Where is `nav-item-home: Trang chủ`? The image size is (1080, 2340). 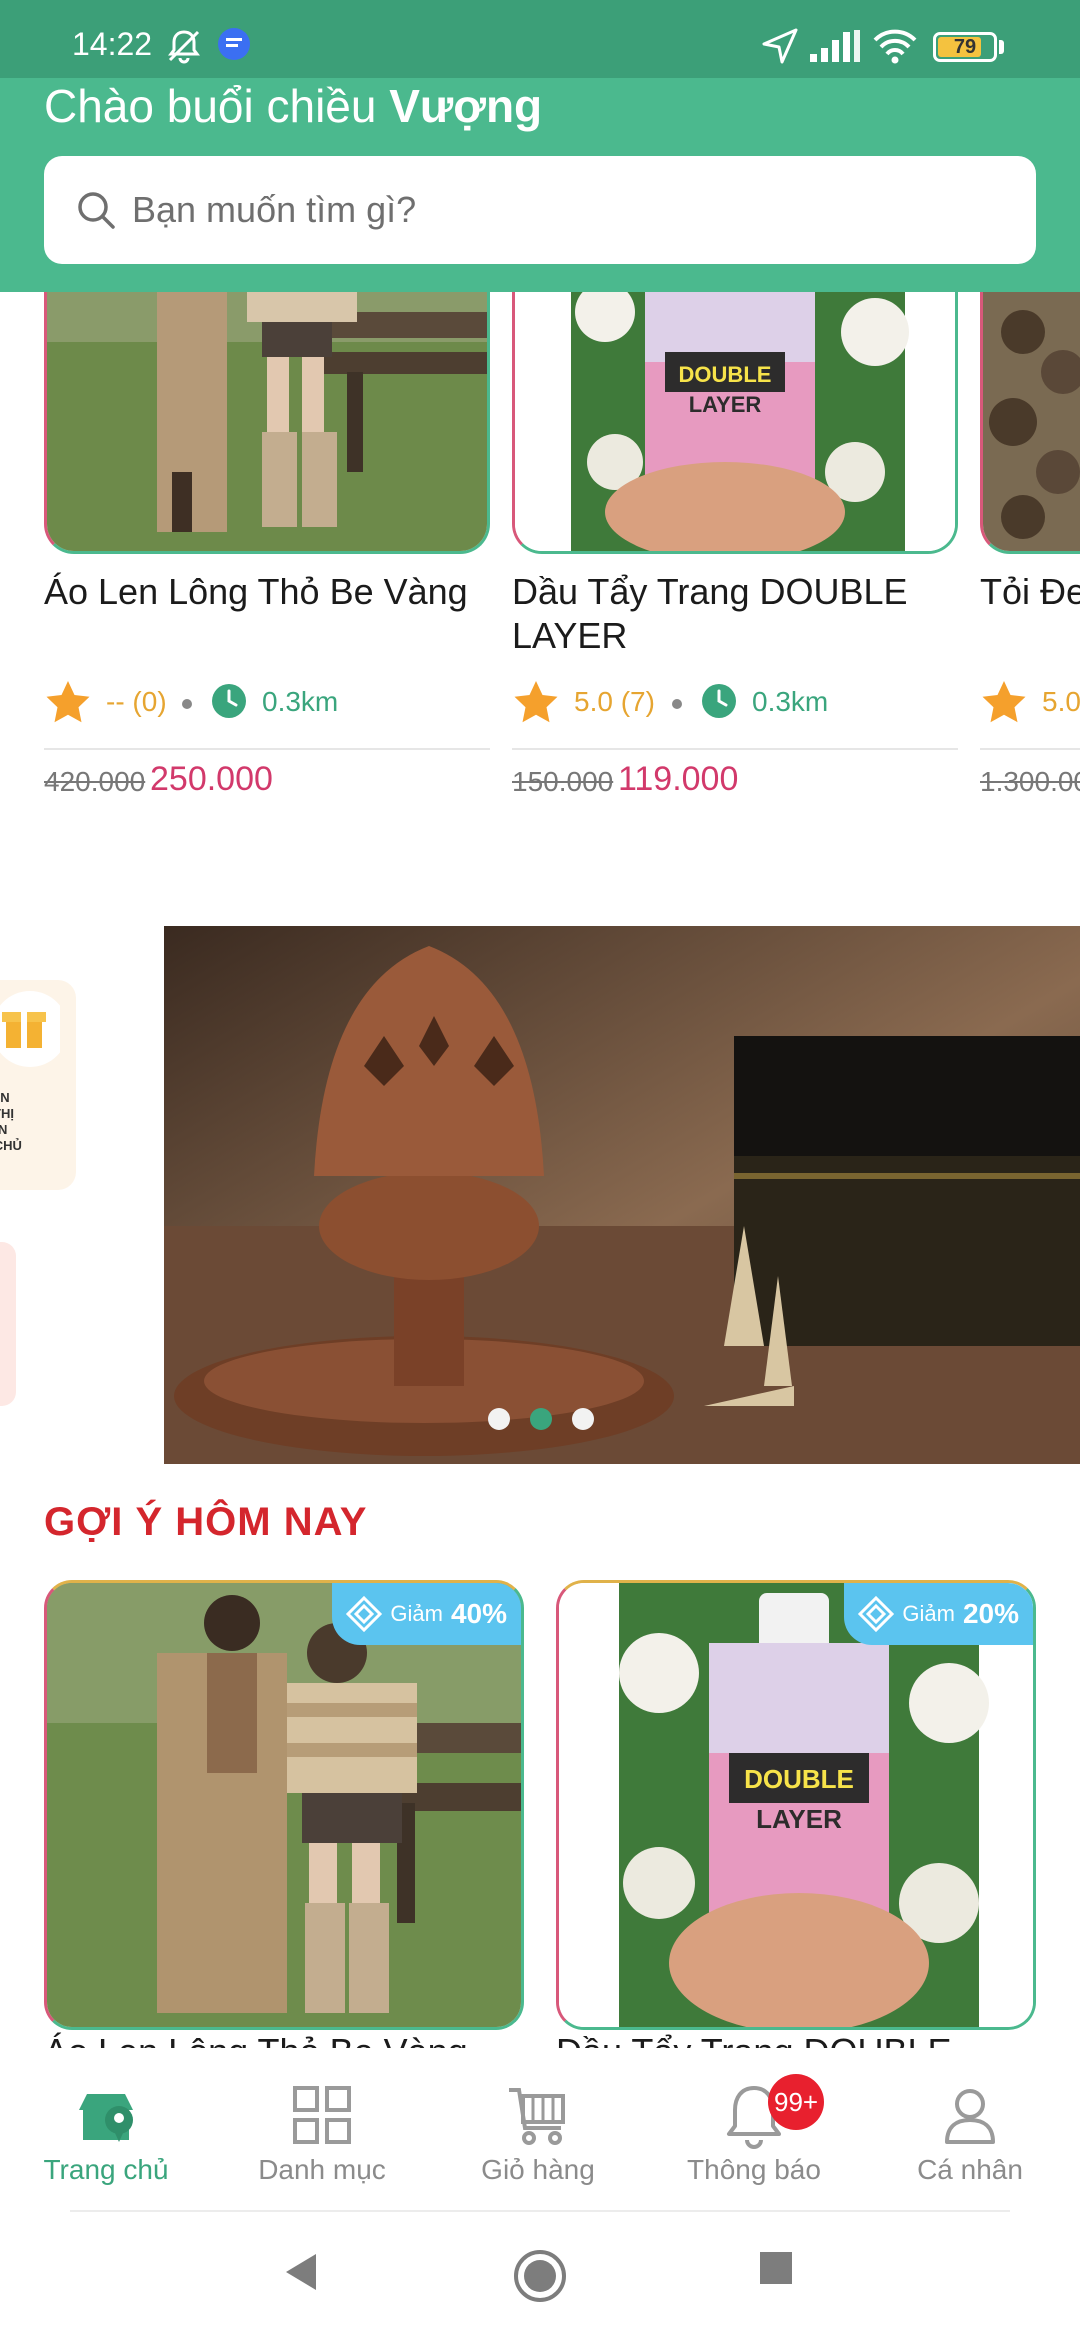
nav-item-home: Trang chủ is located at coordinates (106, 2135).